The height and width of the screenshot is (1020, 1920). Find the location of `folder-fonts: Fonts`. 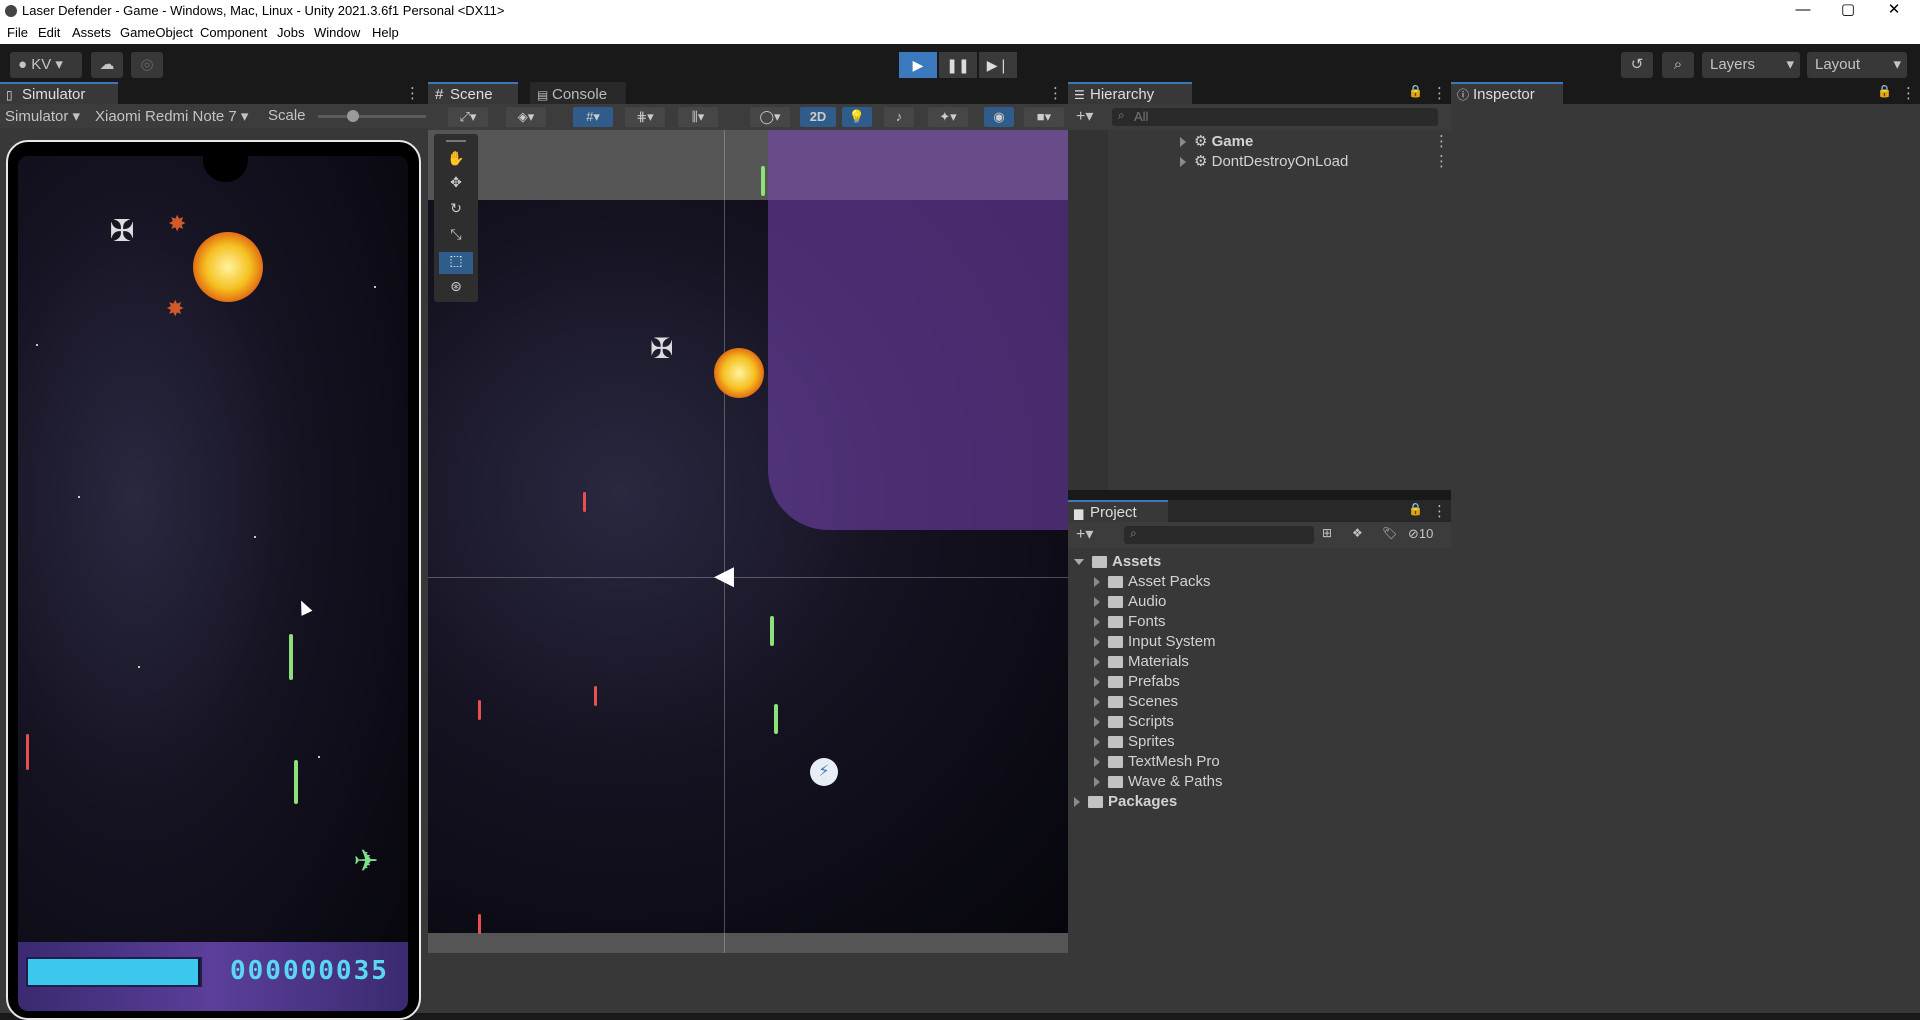

folder-fonts: Fonts is located at coordinates (1224, 622).